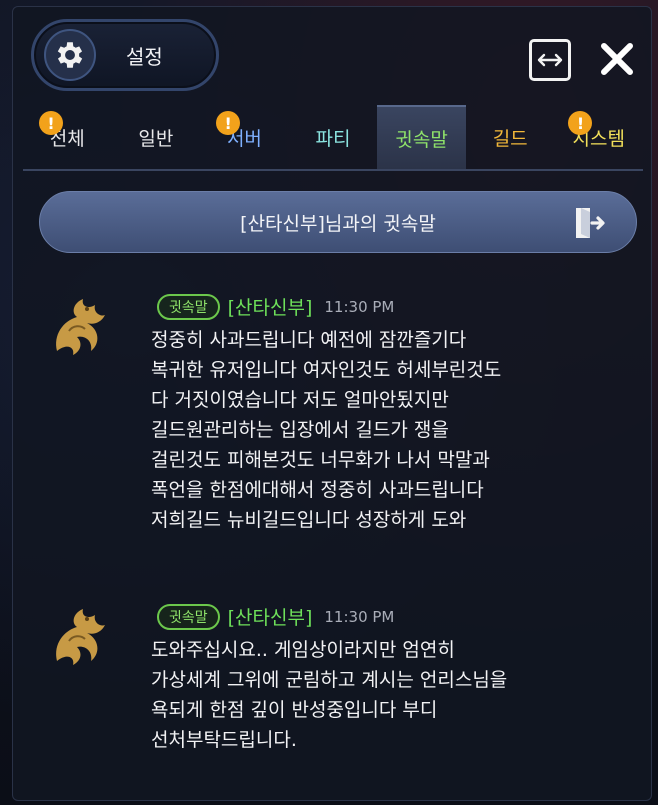  What do you see at coordinates (244, 137) in the screenshot?
I see `tab-server: ! 서버` at bounding box center [244, 137].